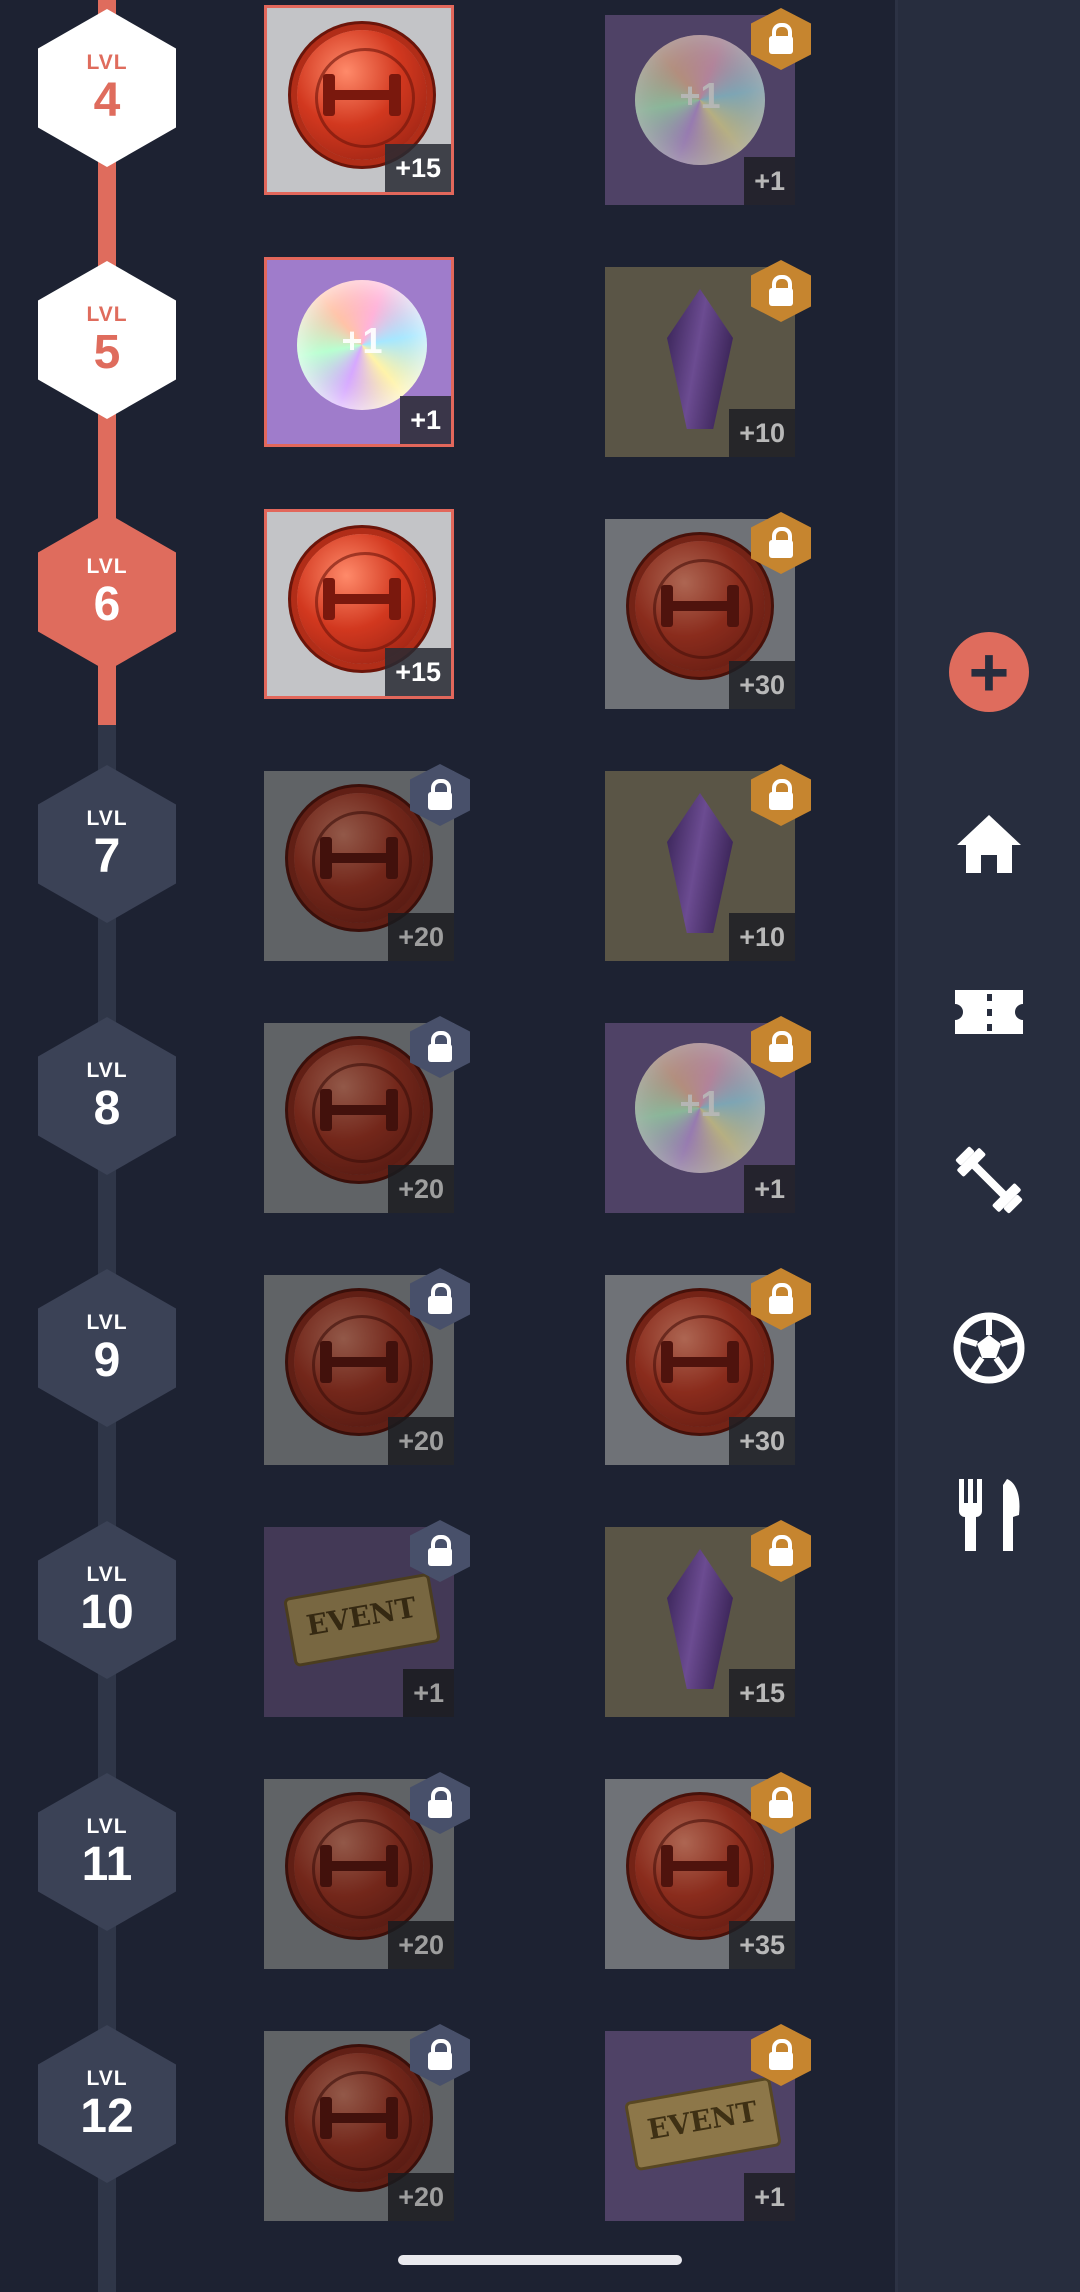 This screenshot has height=2292, width=1080. I want to click on nav-home-button, so click(989, 845).